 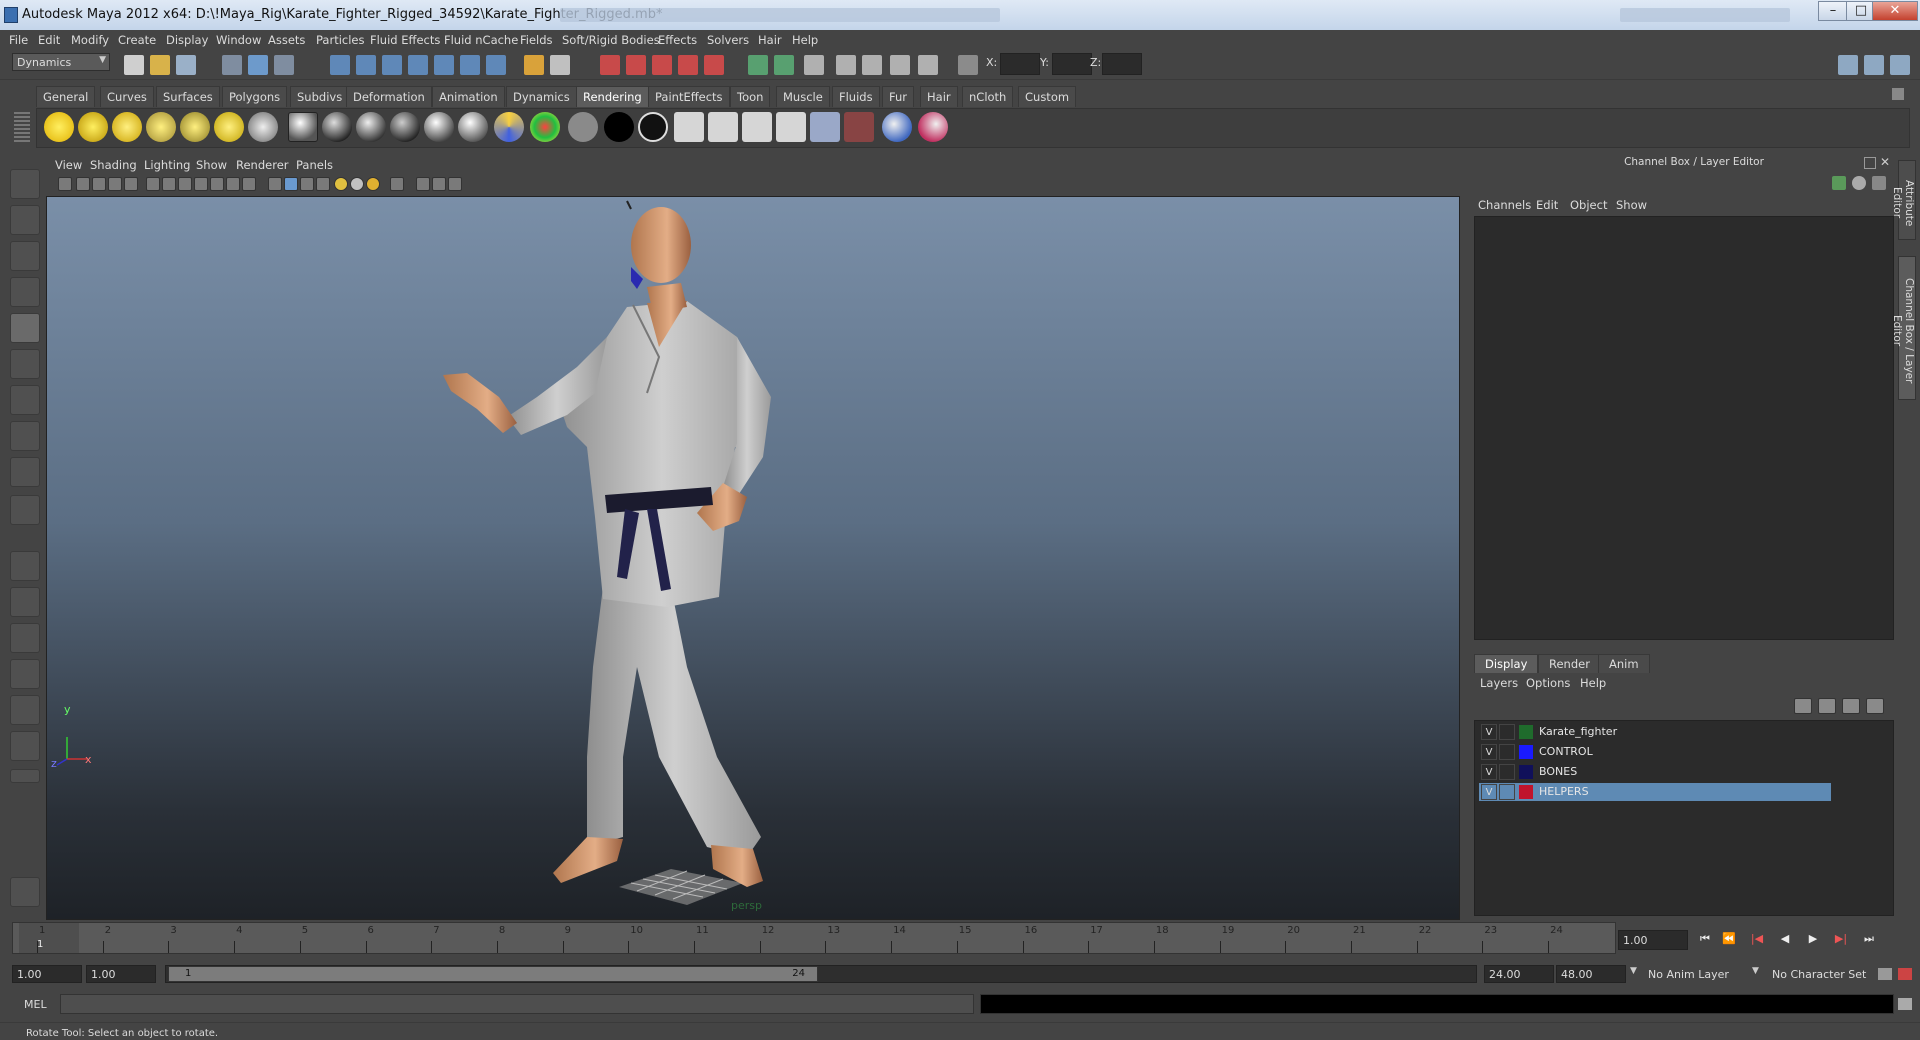 I want to click on show-manipulator-icon, so click(x=25, y=472).